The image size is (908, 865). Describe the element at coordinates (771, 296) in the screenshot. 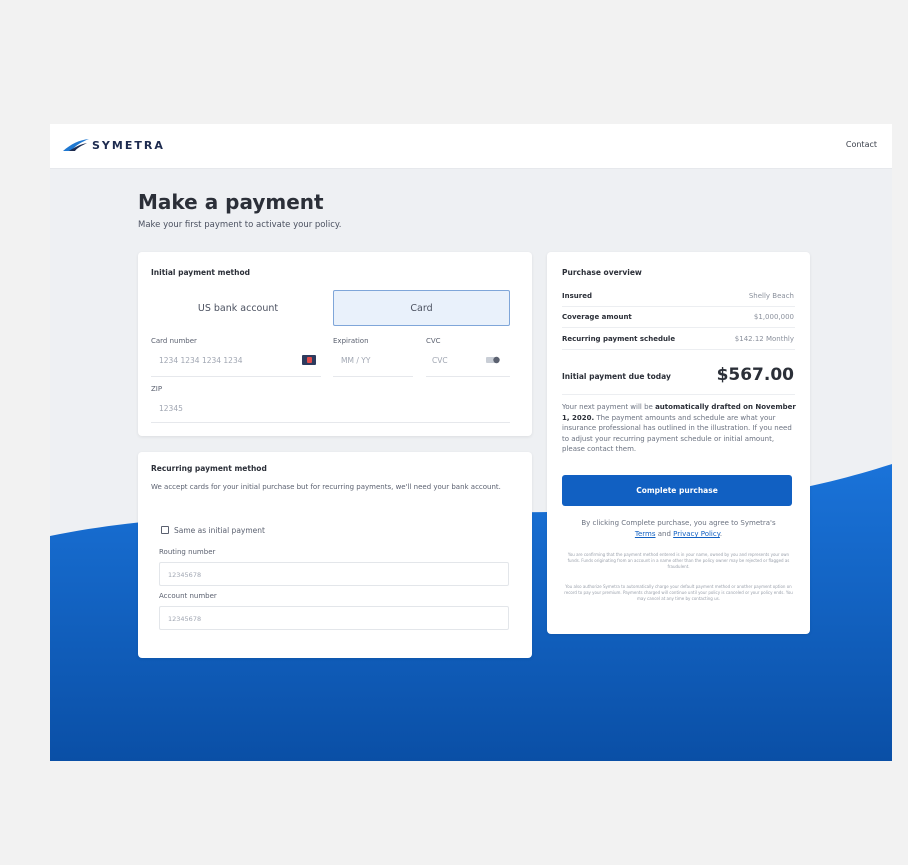

I see `insured-value: Shelly Beach` at that location.